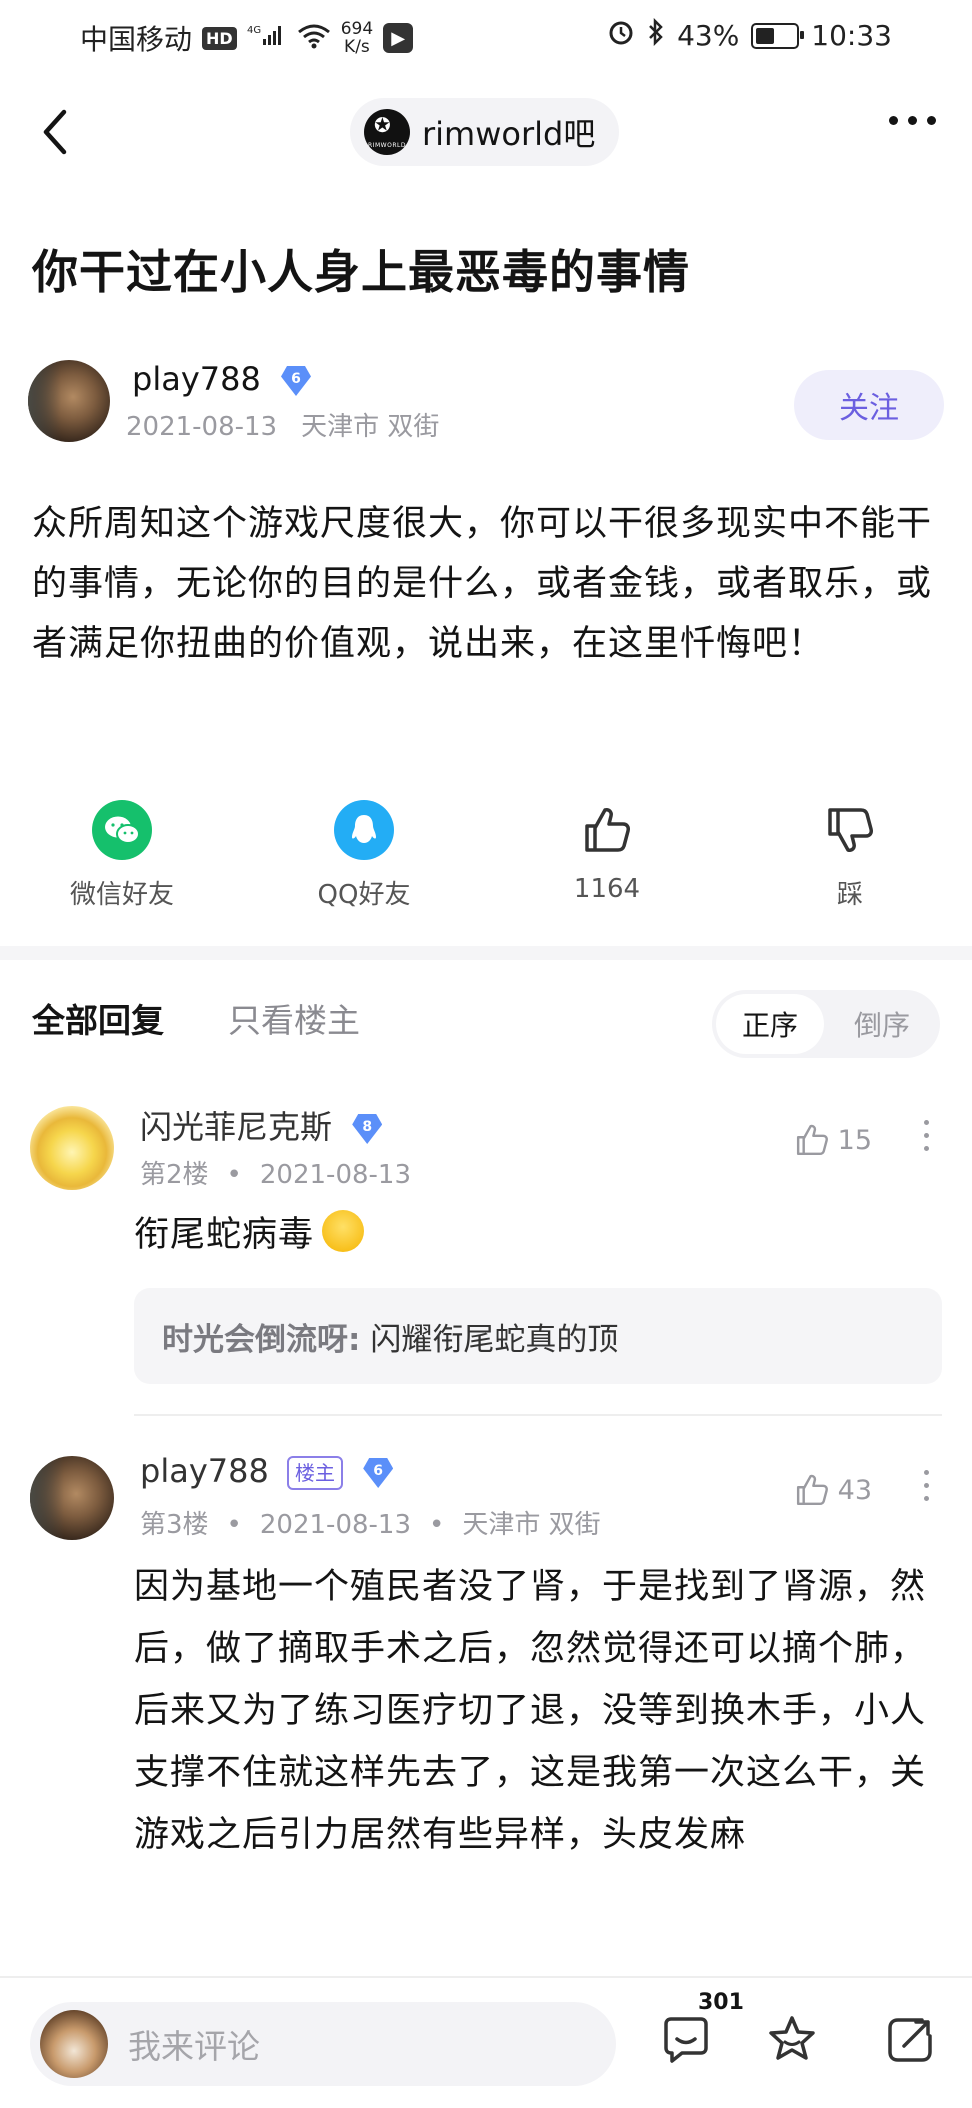  I want to click on author-name-line: play788 6, so click(221, 379).